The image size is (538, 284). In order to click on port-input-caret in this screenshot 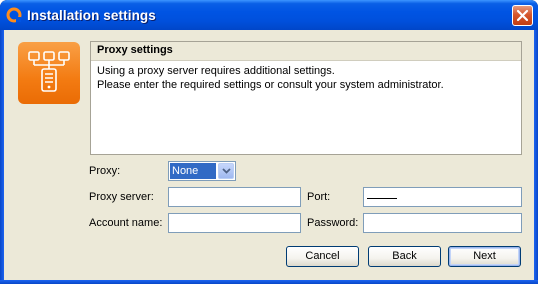, I will do `click(382, 198)`.